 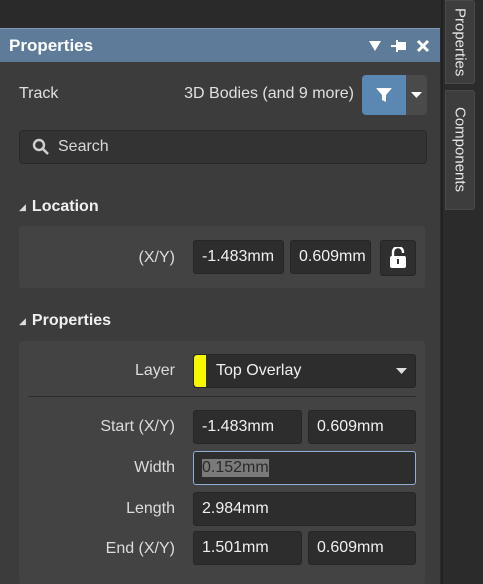 I want to click on tab-components: Components, so click(x=460, y=150).